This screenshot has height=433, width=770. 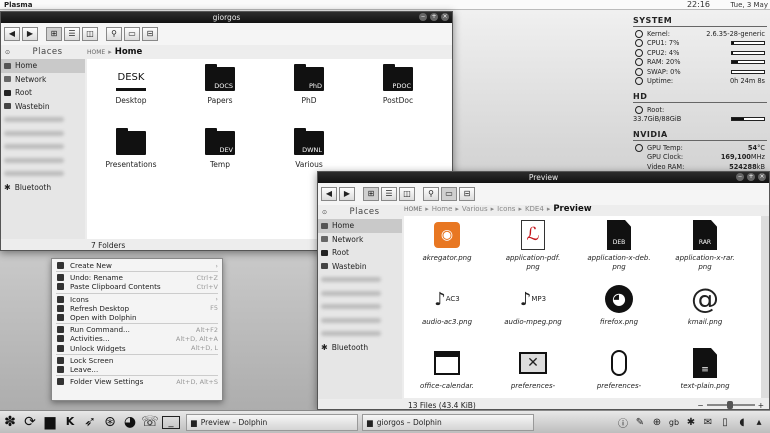 I want to click on folder-icon: ▆, so click(x=50, y=422).